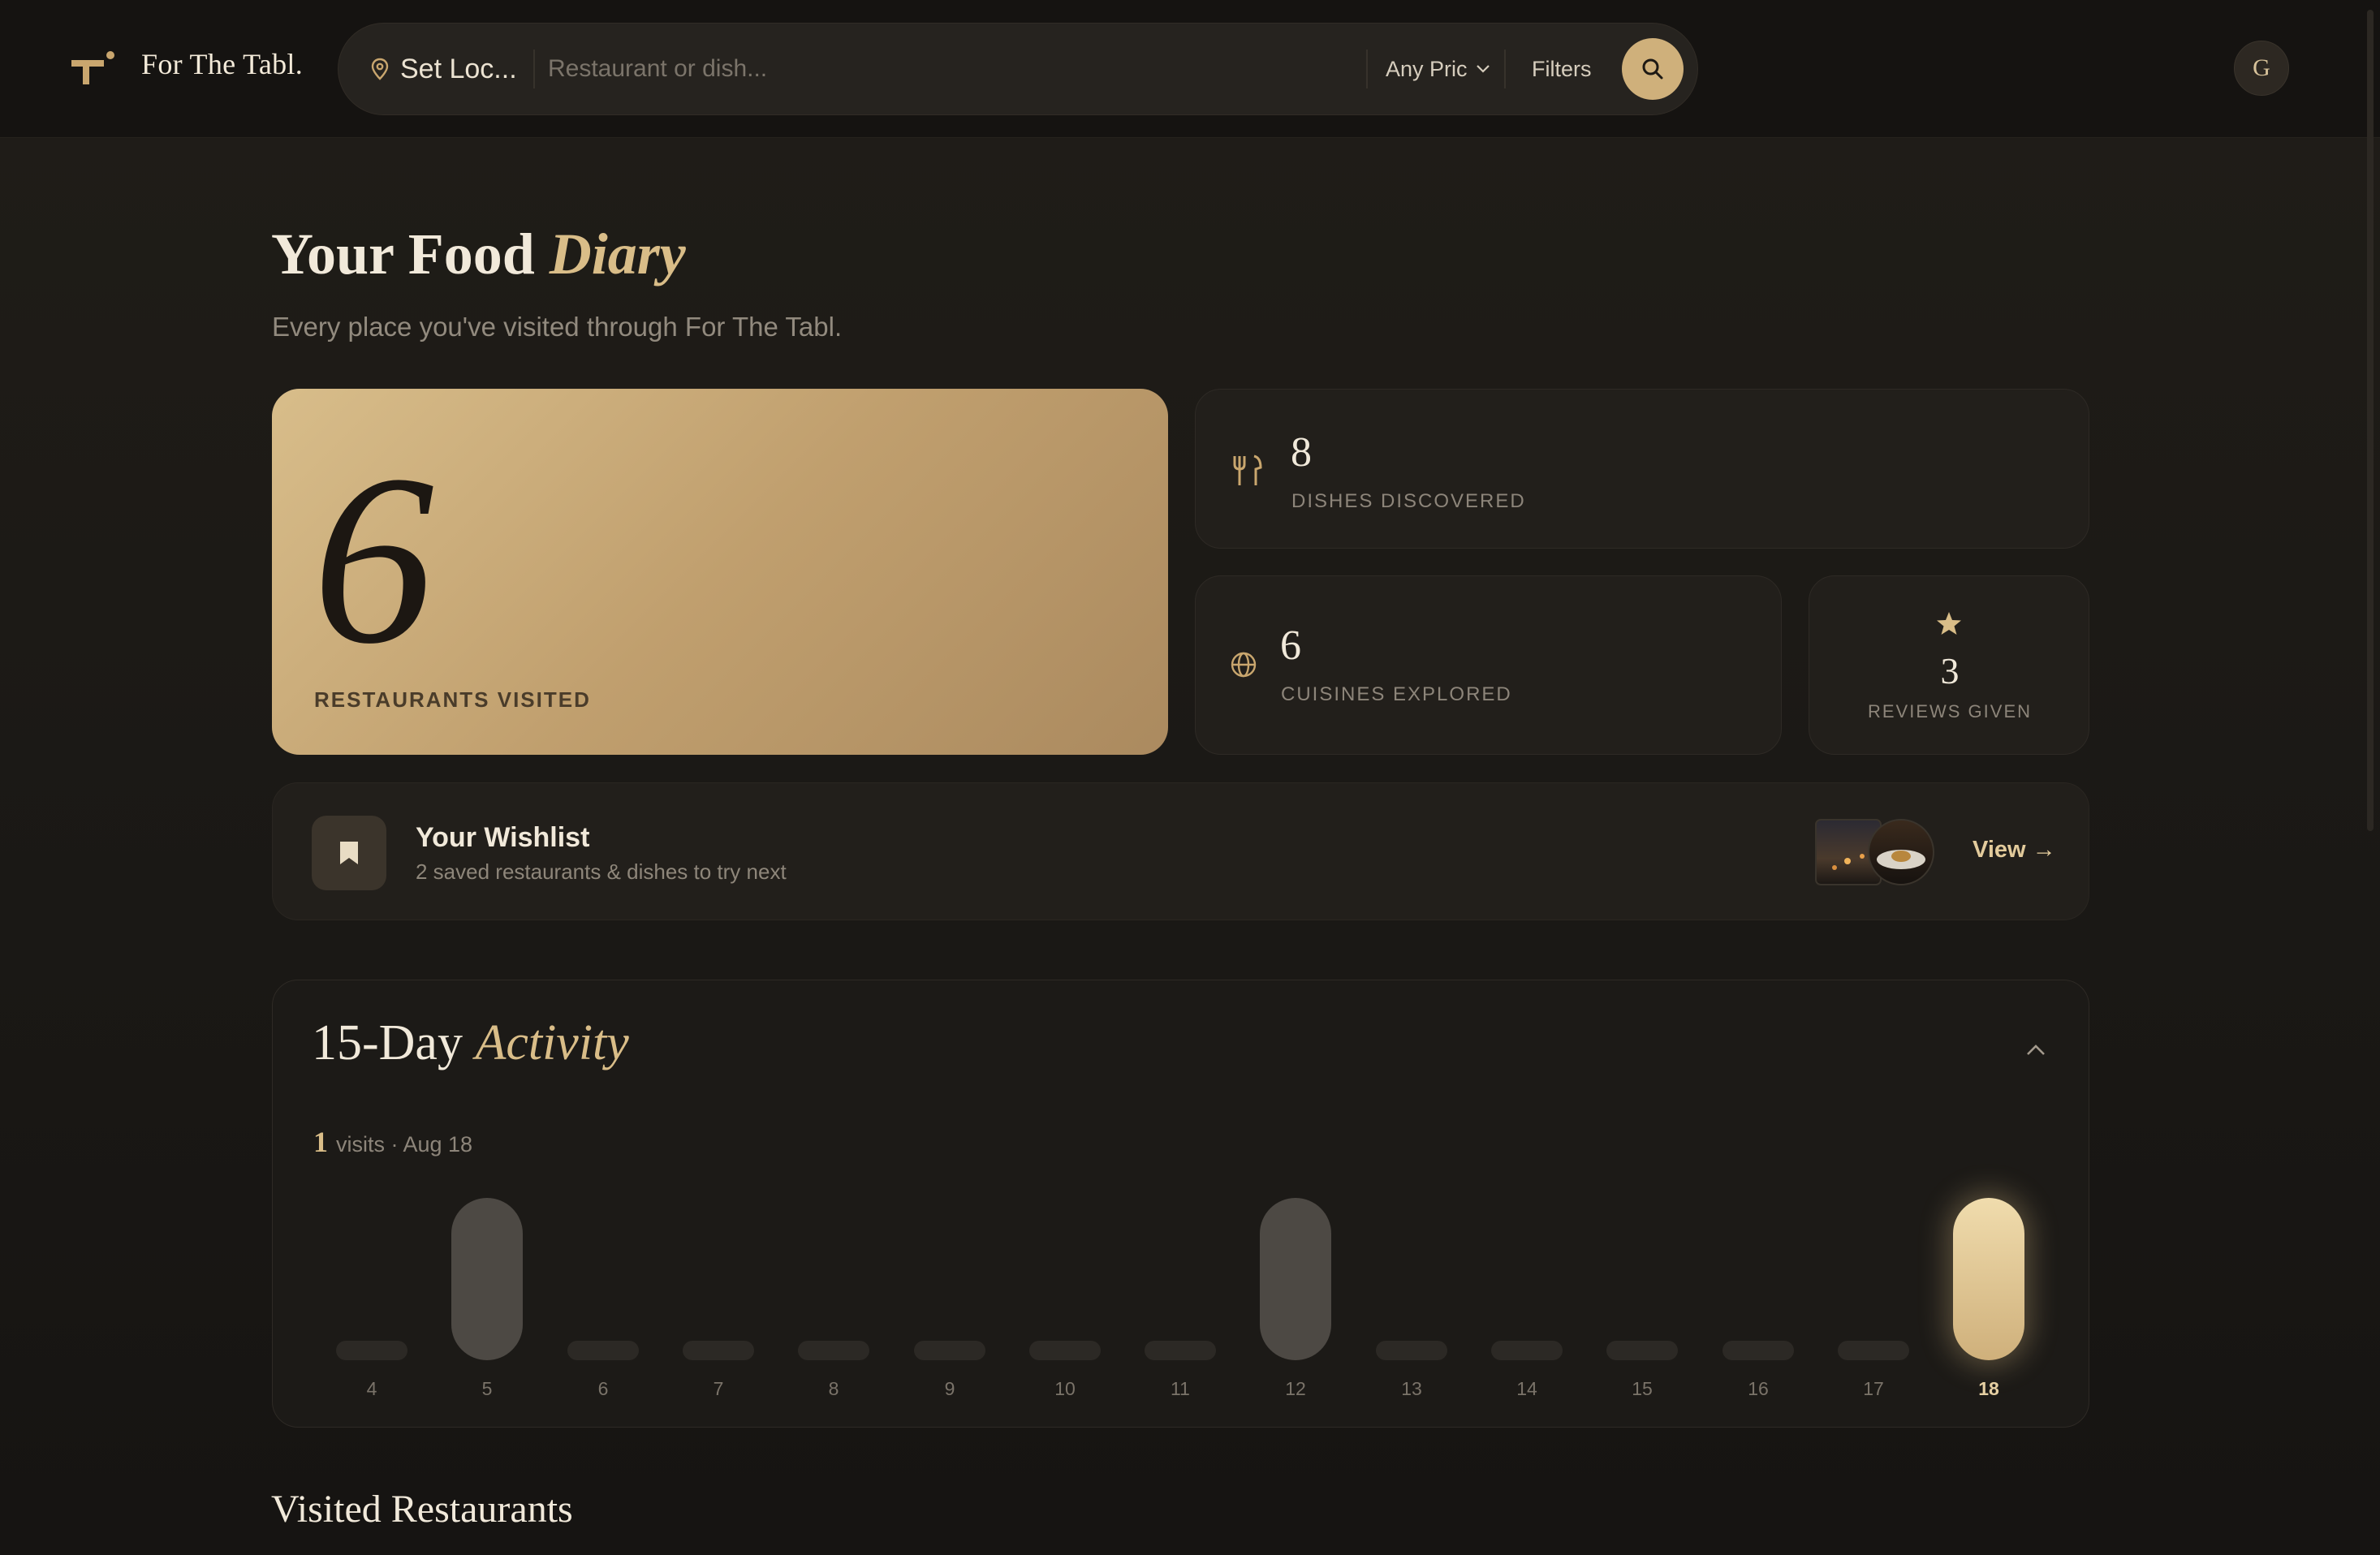  What do you see at coordinates (453, 699) in the screenshot?
I see `restaurants-visited-label: RESTAURANTS VISITED` at bounding box center [453, 699].